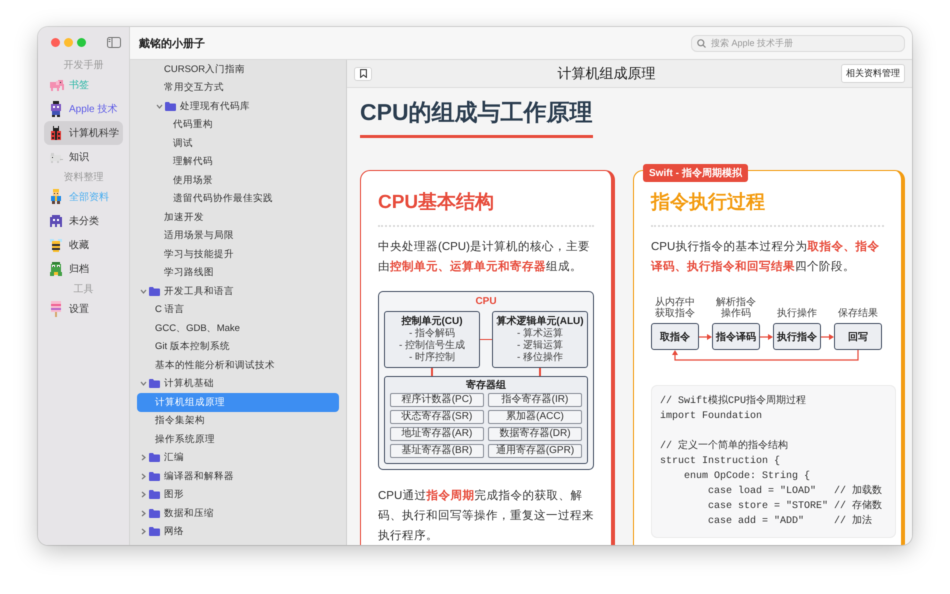  I want to click on outline-item: 学习与技能提升, so click(238, 254).